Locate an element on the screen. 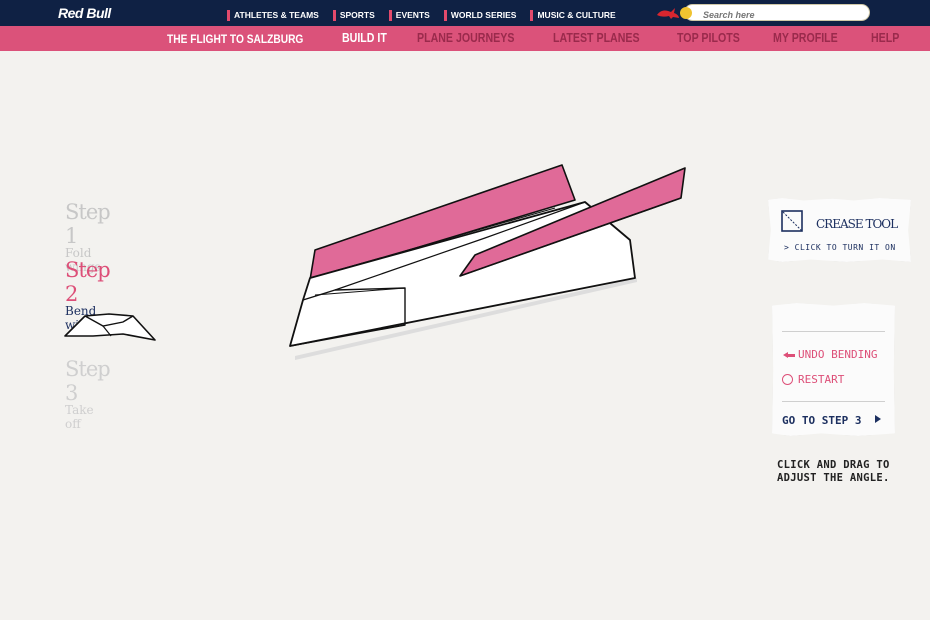 The height and width of the screenshot is (620, 930). step-heading: Step 1 is located at coordinates (88, 224).